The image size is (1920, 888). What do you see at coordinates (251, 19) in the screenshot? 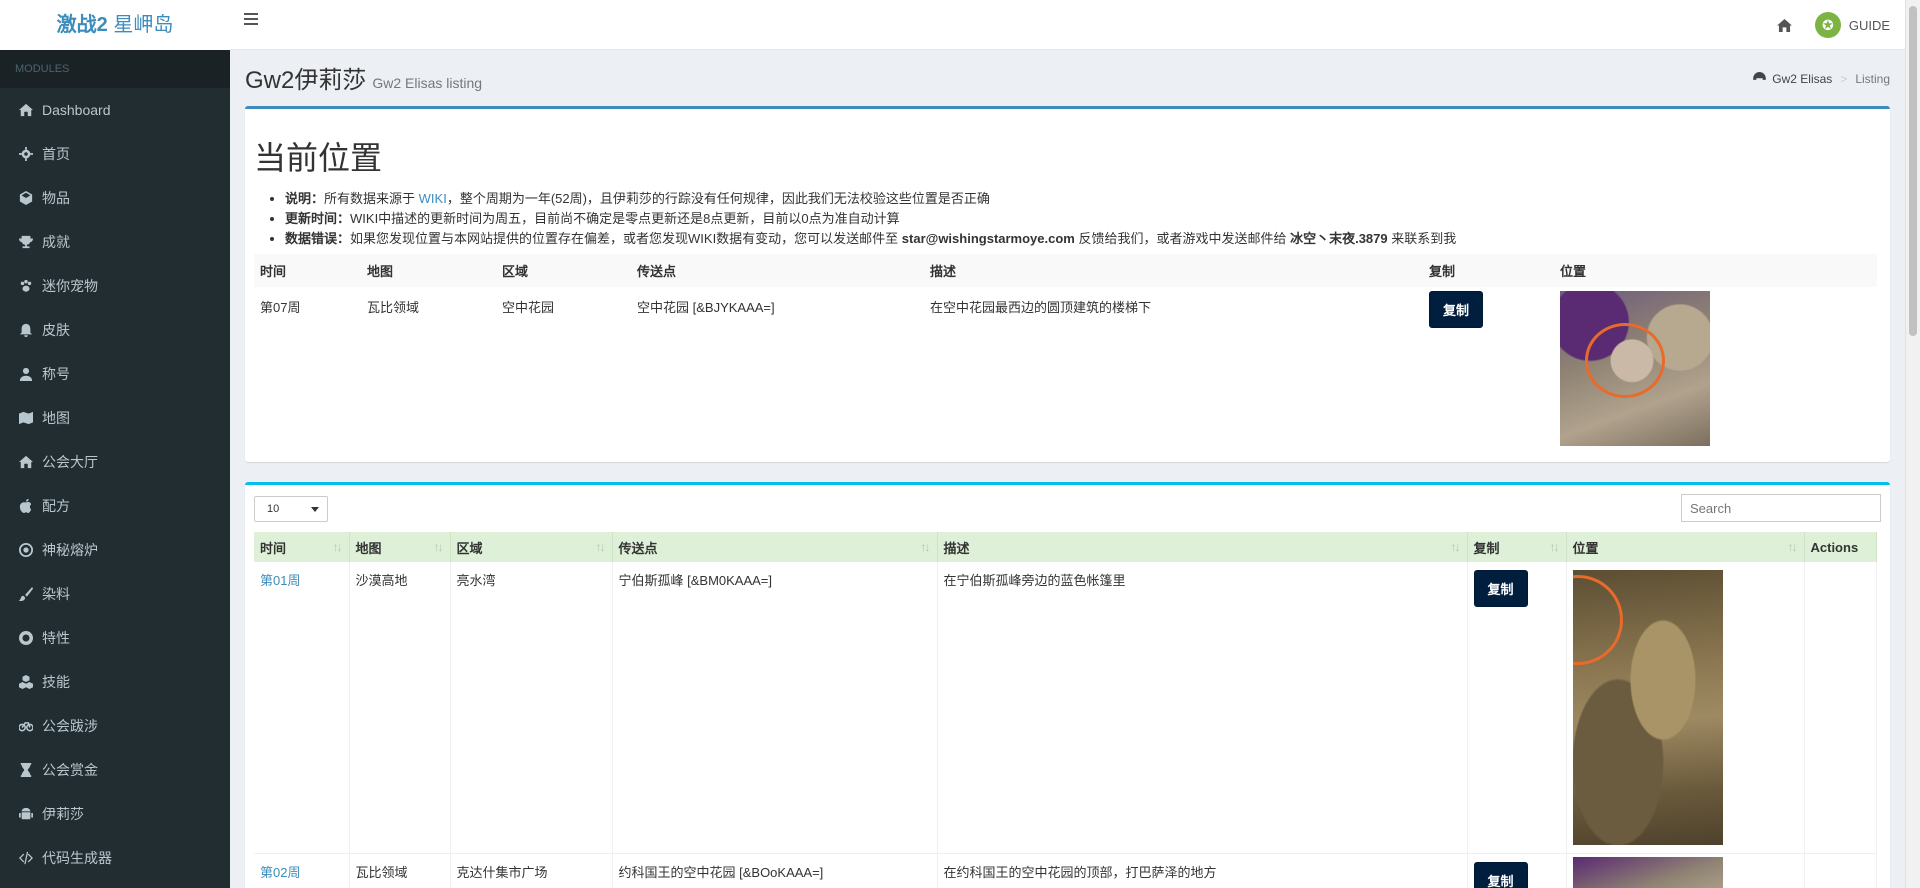
I see `sidebar-toggle-icon` at bounding box center [251, 19].